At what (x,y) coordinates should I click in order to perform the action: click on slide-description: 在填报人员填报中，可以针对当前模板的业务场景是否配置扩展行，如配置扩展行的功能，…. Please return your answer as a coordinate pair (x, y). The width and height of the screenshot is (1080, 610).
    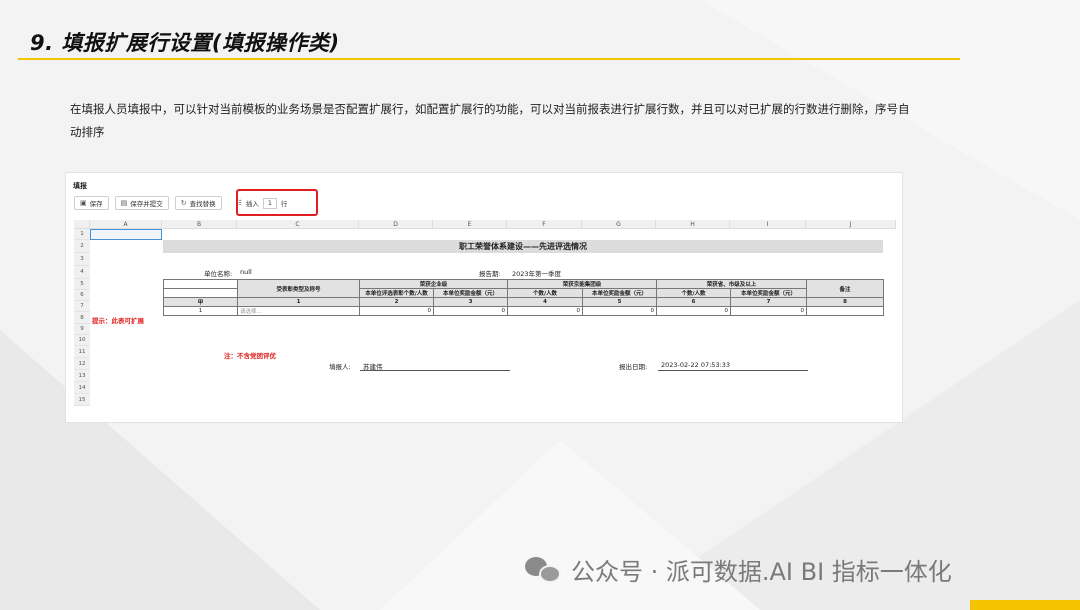
    Looking at the image, I should click on (490, 120).